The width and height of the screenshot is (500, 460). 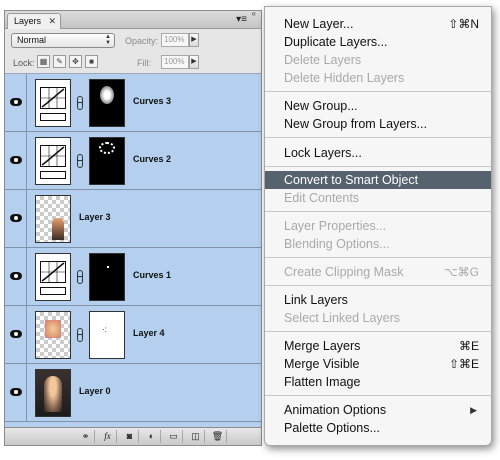 What do you see at coordinates (107, 335) in the screenshot?
I see `layer-mask-thumbnail: ·:` at bounding box center [107, 335].